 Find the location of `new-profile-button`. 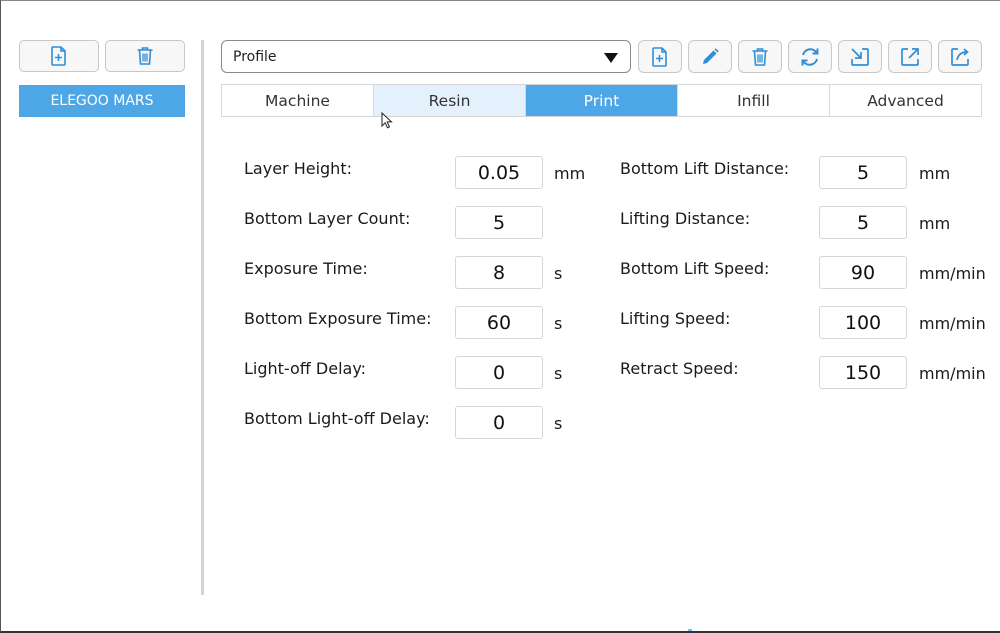

new-profile-button is located at coordinates (660, 56).